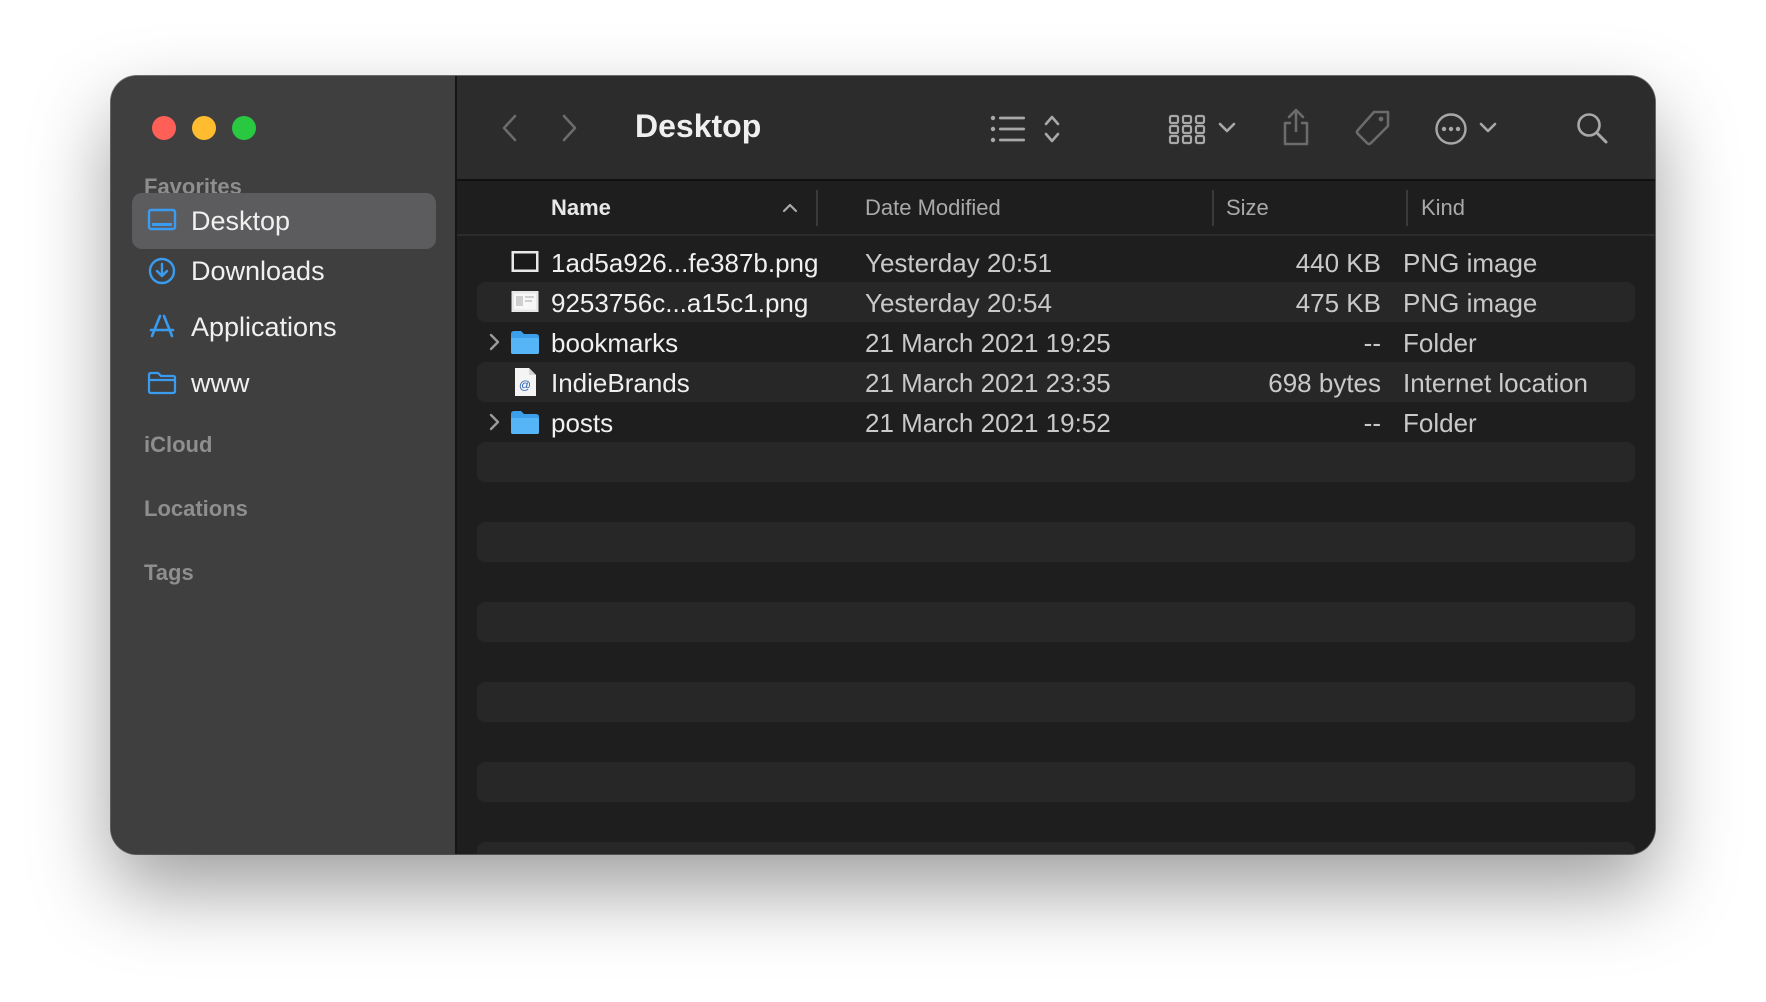  What do you see at coordinates (284, 383) in the screenshot?
I see `sidebar-item-www: www` at bounding box center [284, 383].